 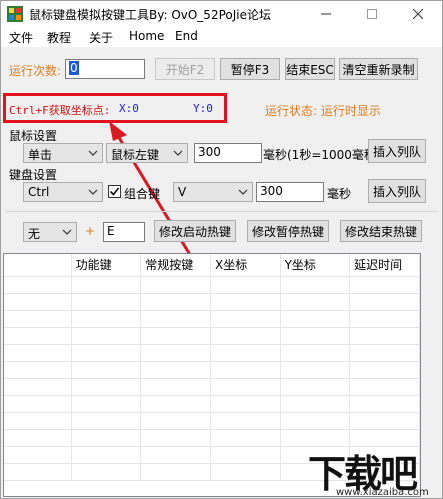 What do you see at coordinates (21, 37) in the screenshot?
I see `menu-file: 文件` at bounding box center [21, 37].